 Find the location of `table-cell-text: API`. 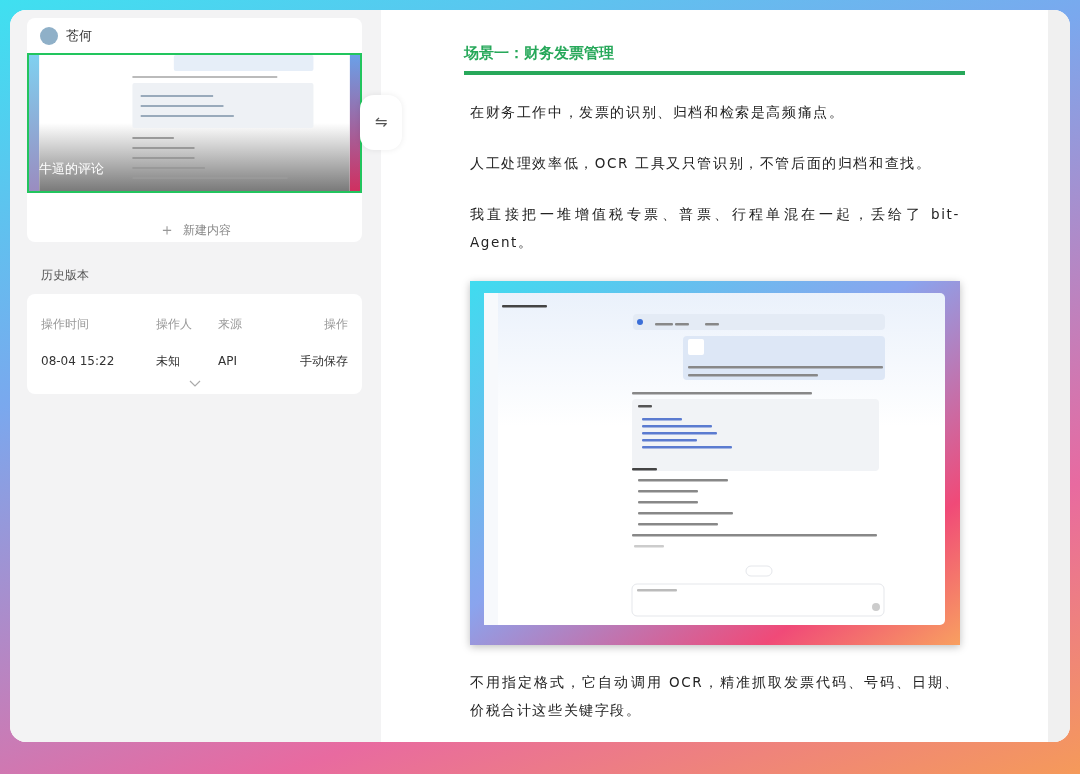

table-cell-text: API is located at coordinates (228, 361).